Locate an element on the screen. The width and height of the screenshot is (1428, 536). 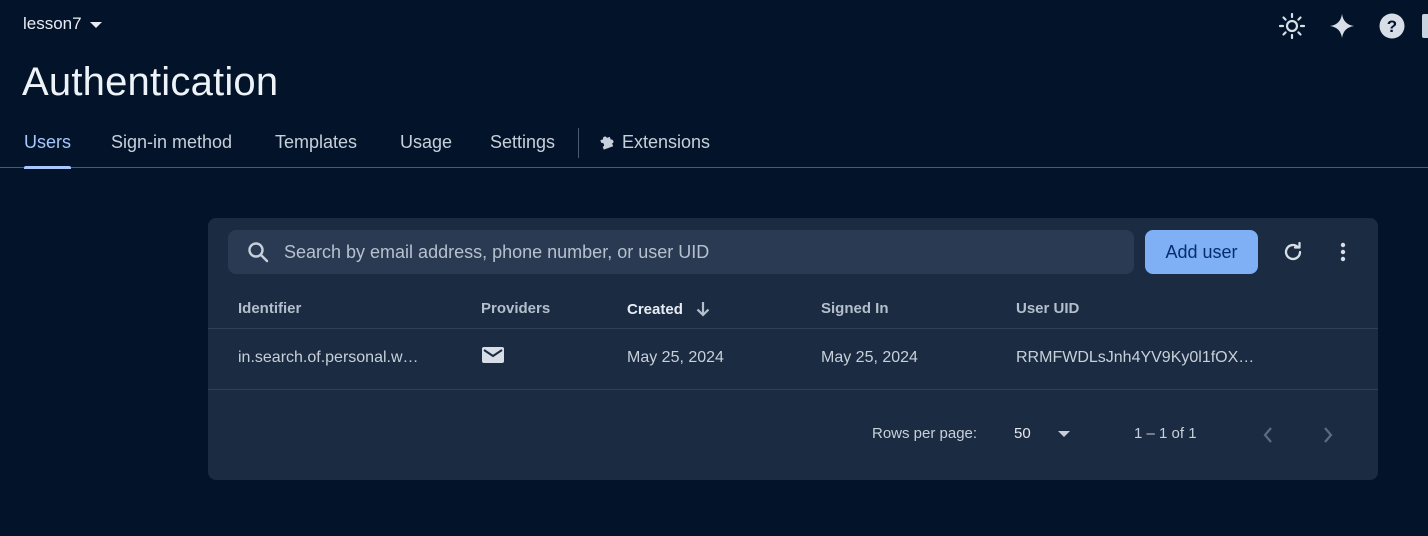
column-created-label: Created is located at coordinates (655, 309).